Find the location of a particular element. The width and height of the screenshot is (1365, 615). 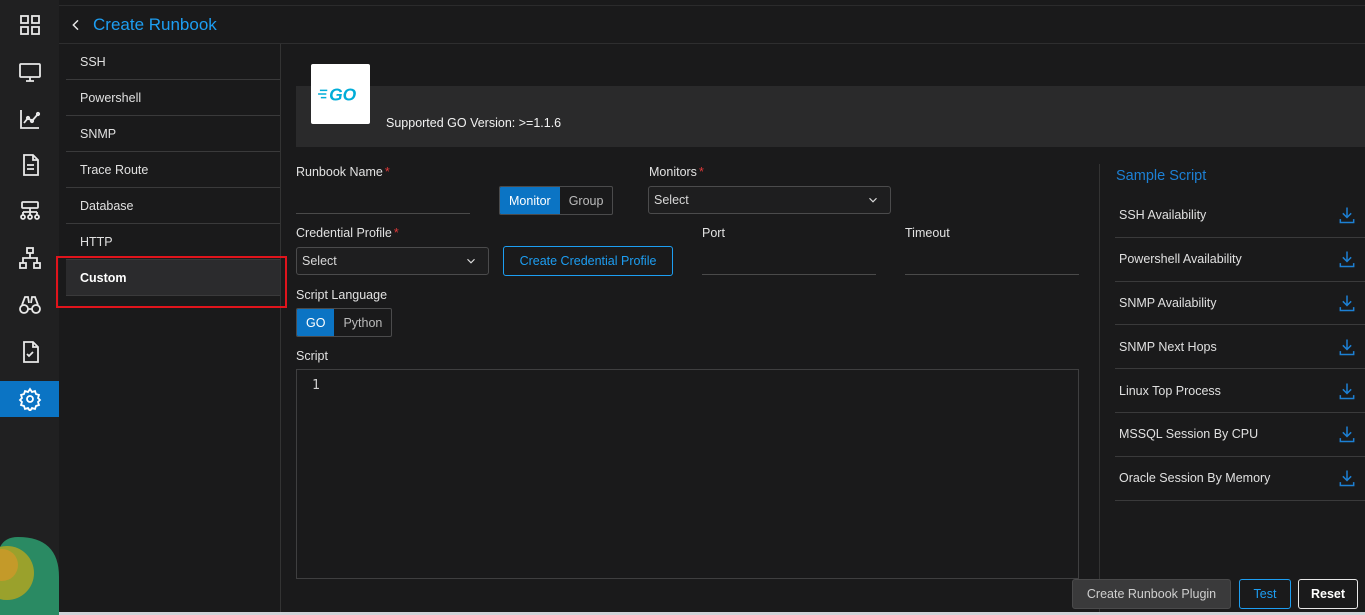

go-logo: GO is located at coordinates (340, 94).